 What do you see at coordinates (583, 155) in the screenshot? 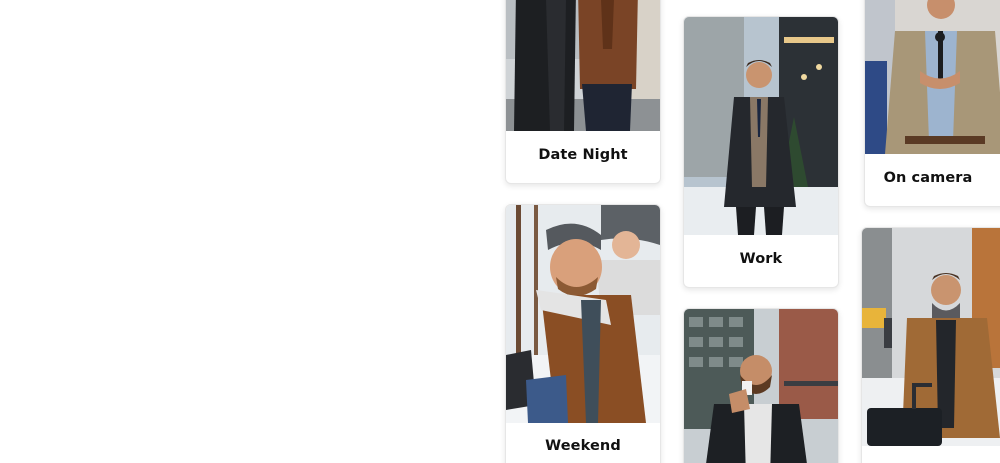
I see `card-label-date-night: Date Night` at bounding box center [583, 155].